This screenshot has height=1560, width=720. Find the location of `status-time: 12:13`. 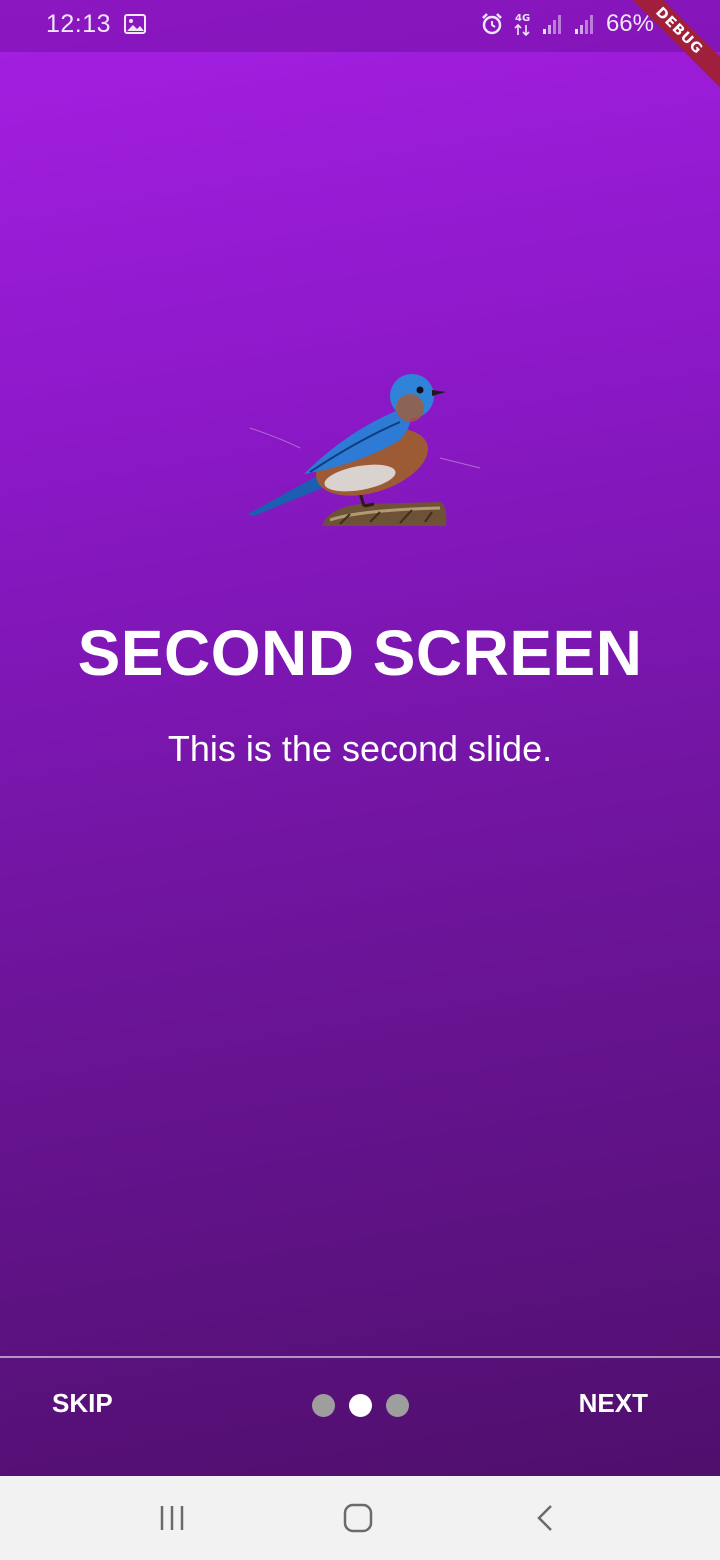

status-time: 12:13 is located at coordinates (79, 24).